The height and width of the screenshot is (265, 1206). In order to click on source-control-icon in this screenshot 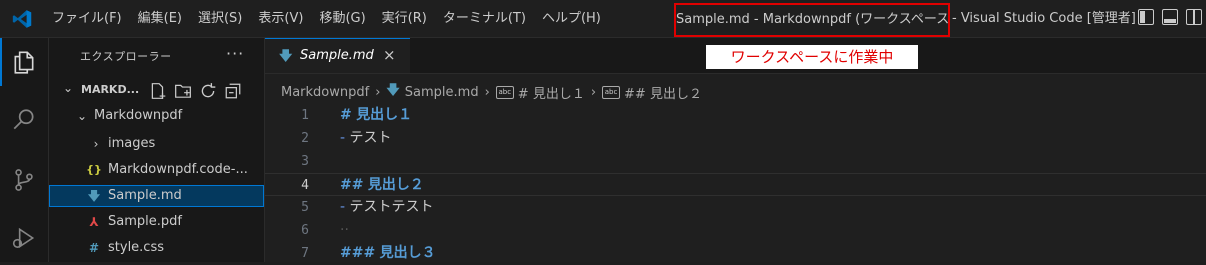, I will do `click(24, 180)`.